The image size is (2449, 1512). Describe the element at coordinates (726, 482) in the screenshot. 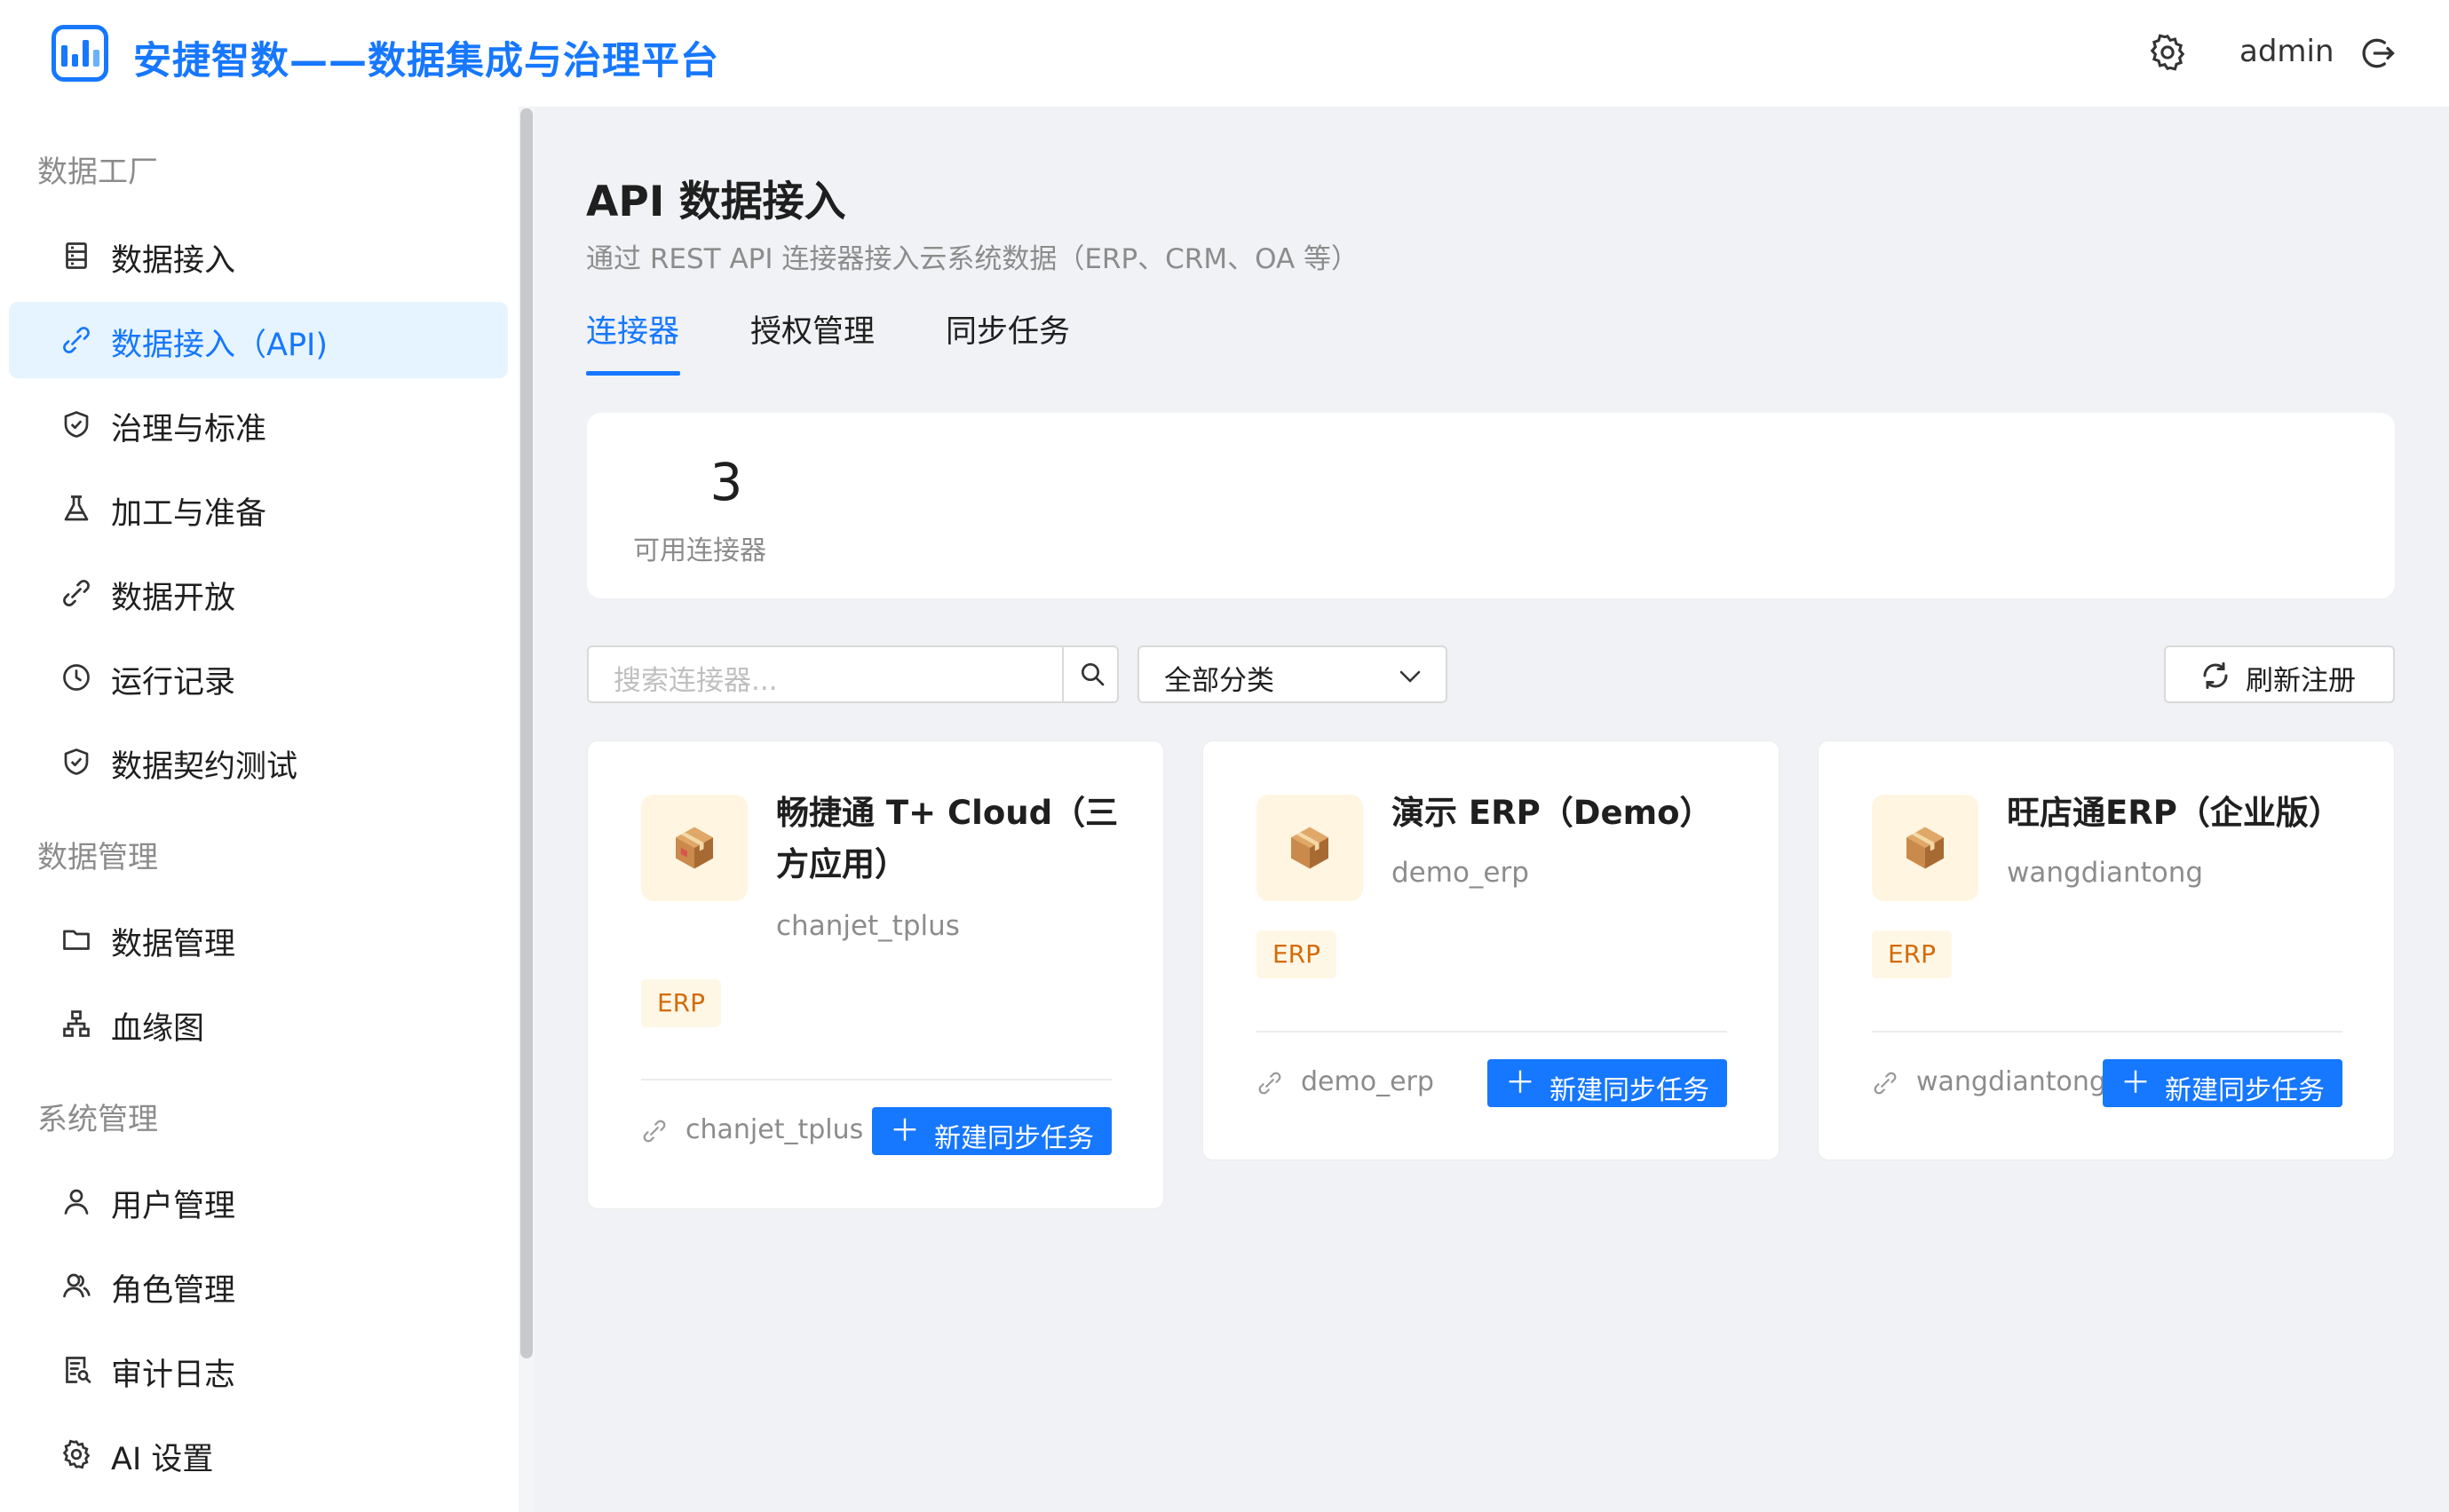

I see `stat-value: 3` at that location.